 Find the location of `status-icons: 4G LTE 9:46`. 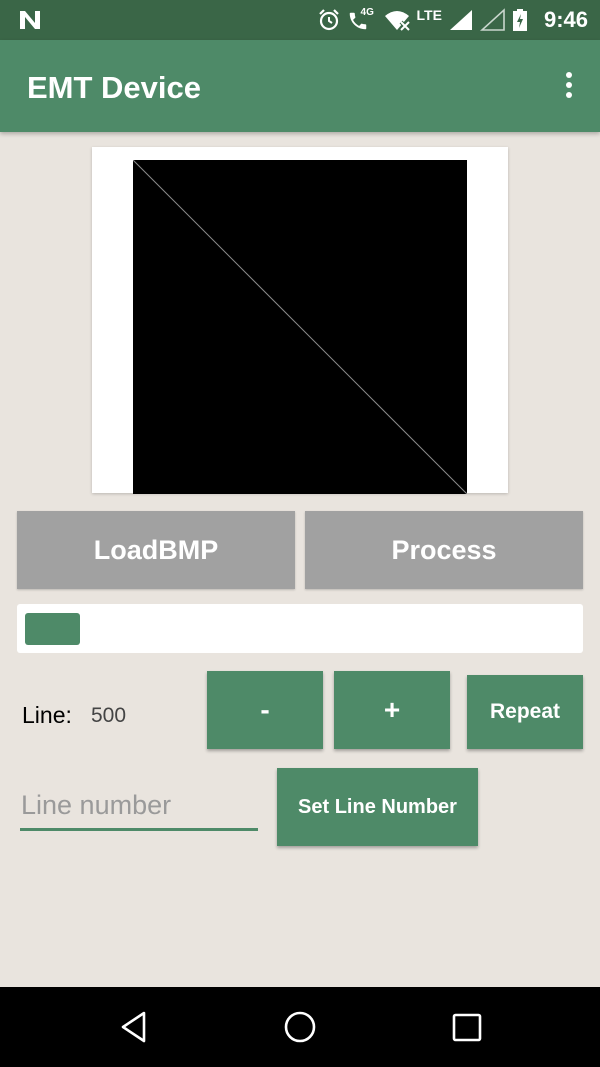

status-icons: 4G LTE 9:46 is located at coordinates (452, 20).